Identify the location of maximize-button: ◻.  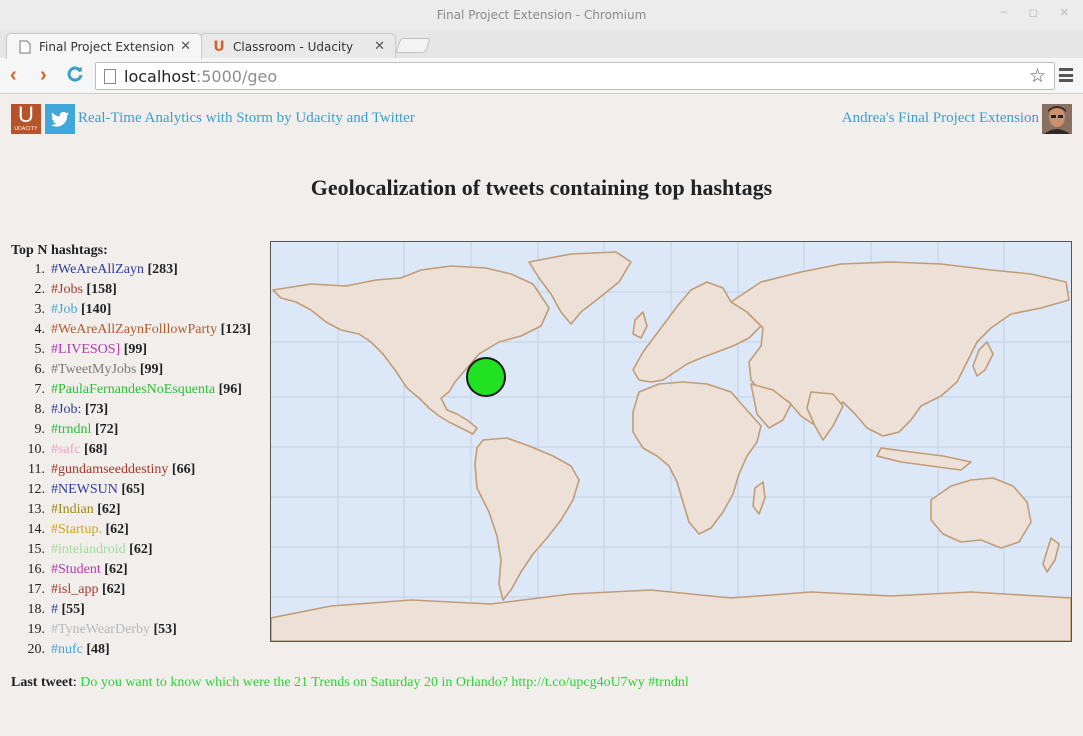
(1033, 12).